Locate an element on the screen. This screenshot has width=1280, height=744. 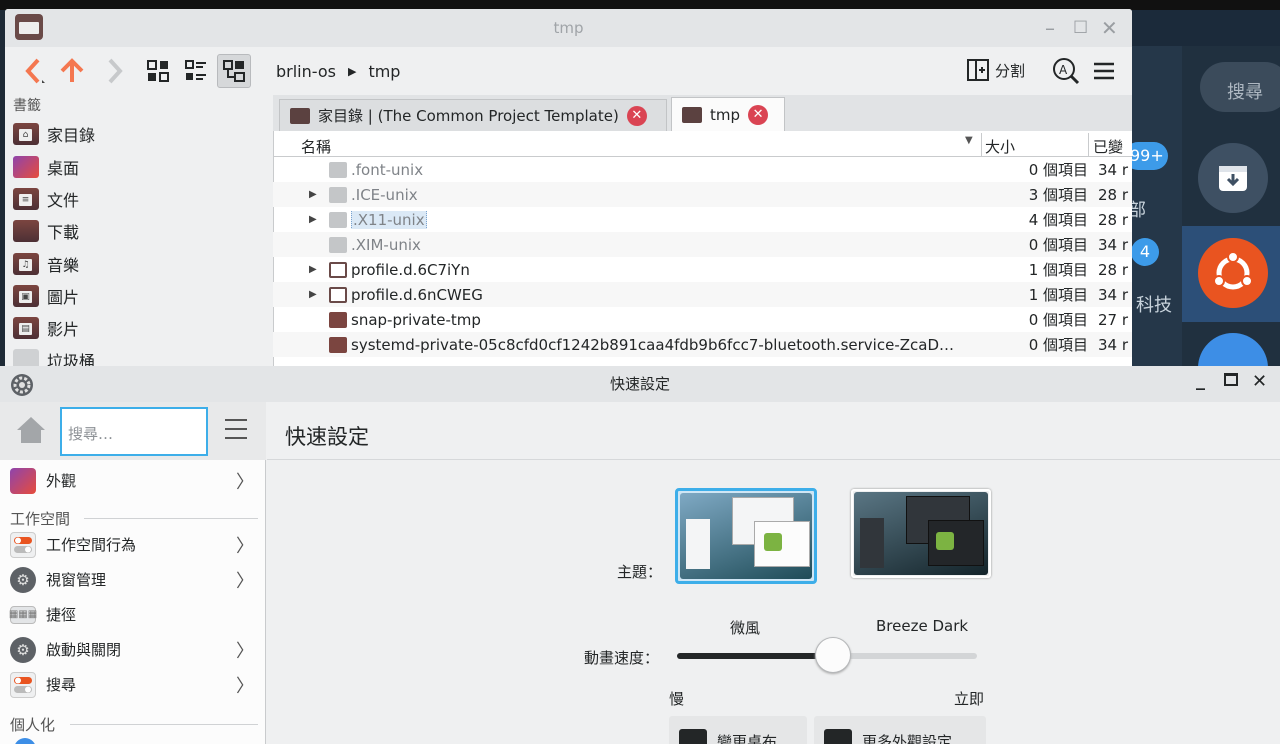
table-row: ▶ .ICE-unix 3 個項目 28 r is located at coordinates (702, 194).